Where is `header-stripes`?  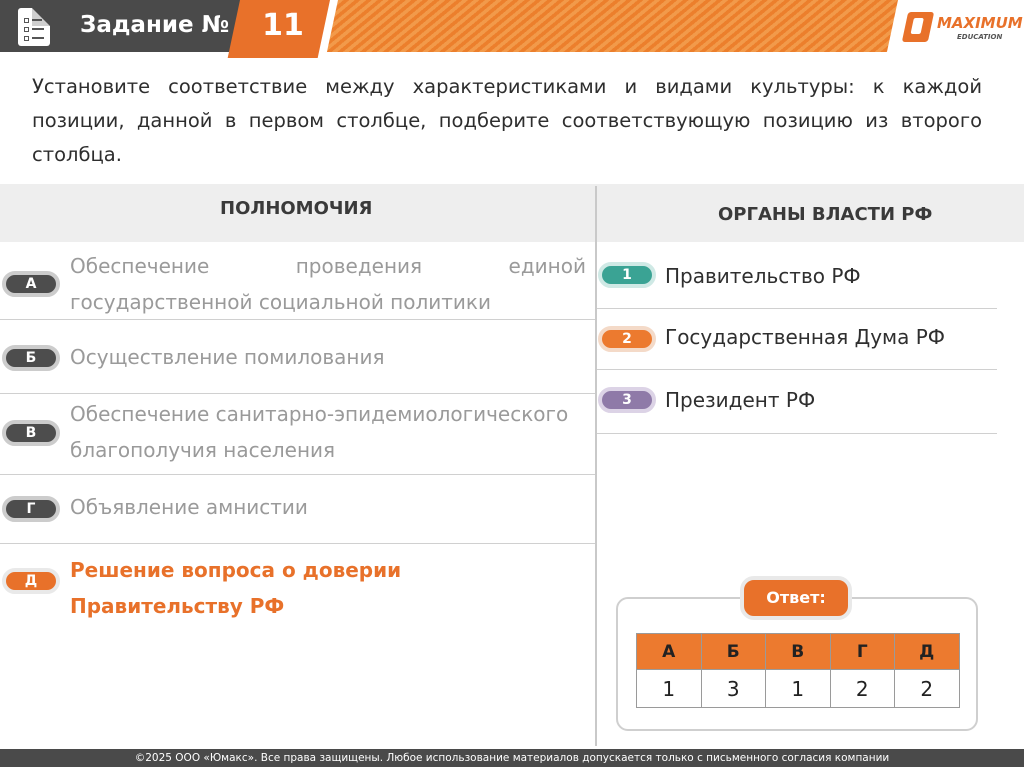 header-stripes is located at coordinates (612, 26).